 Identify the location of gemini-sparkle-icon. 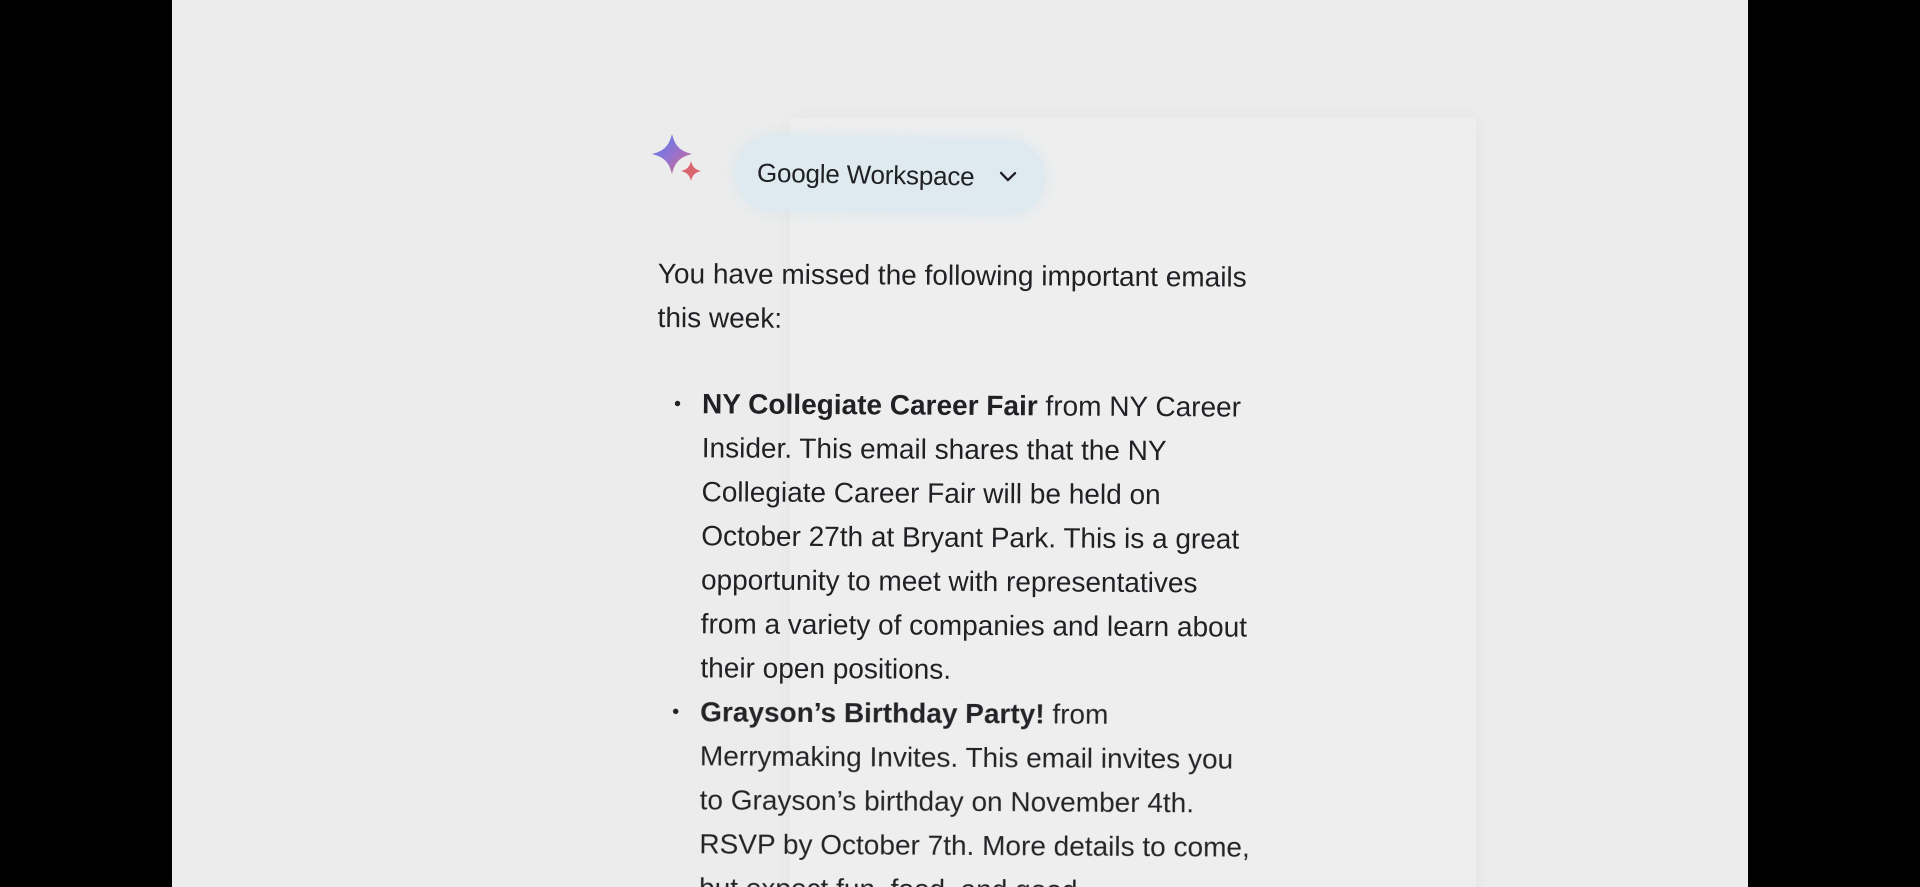
(676, 157).